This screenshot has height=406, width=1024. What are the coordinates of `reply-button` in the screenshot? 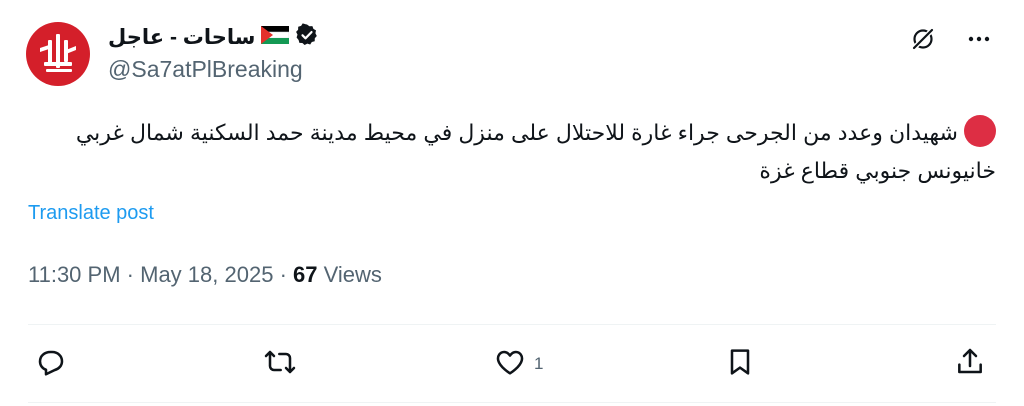 It's located at (50, 364).